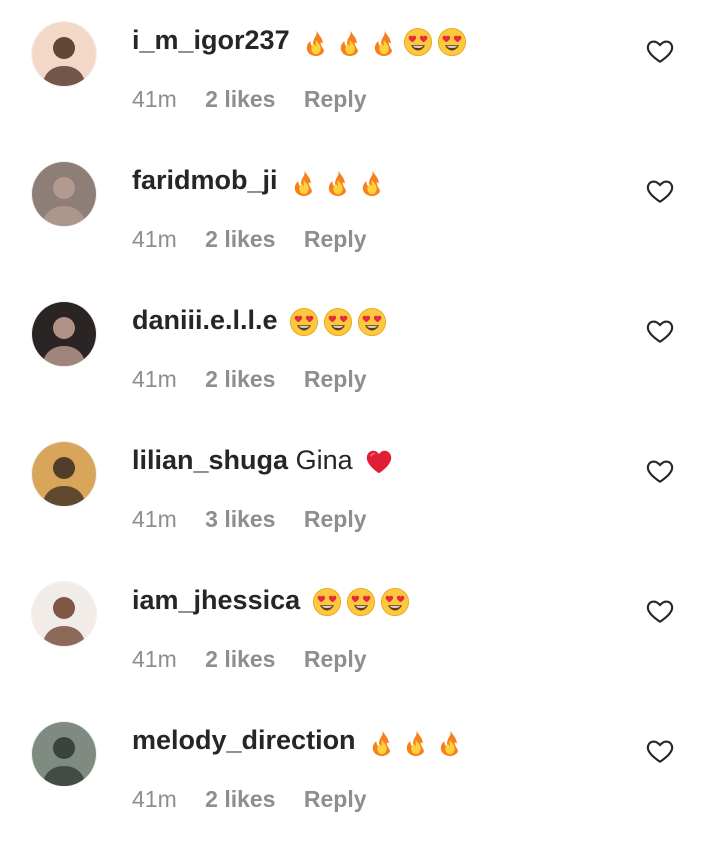 This screenshot has width=720, height=849. I want to click on red-heart-emoji-icon, so click(379, 462).